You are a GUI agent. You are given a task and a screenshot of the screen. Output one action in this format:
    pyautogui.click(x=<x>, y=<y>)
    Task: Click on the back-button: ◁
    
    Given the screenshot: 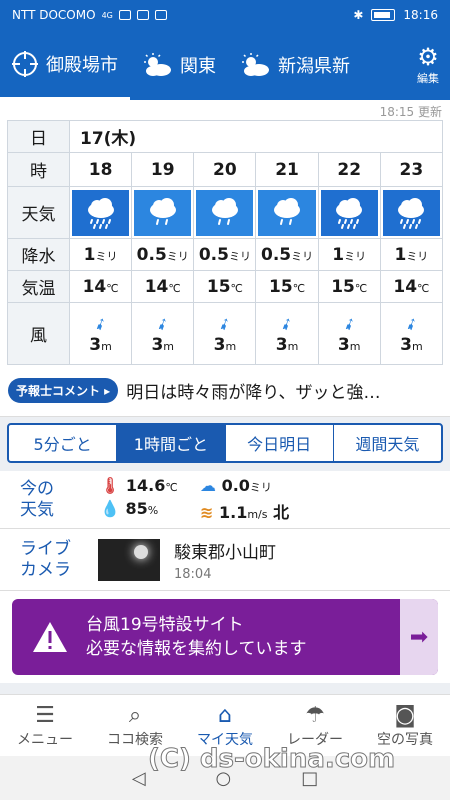 What is the action you would take?
    pyautogui.click(x=139, y=778)
    